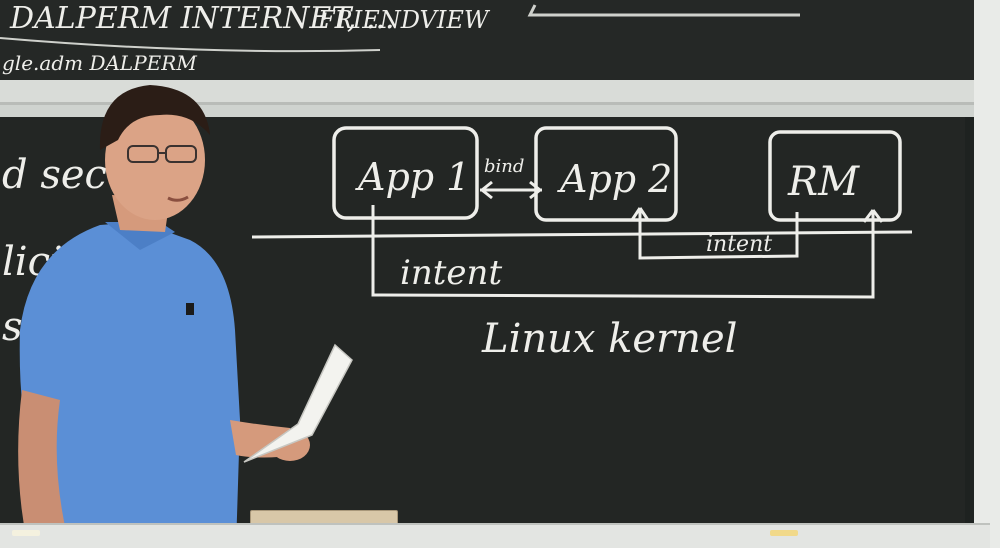 This screenshot has height=548, width=1000. Describe the element at coordinates (190, 309) in the screenshot. I see `mic-clip` at that location.